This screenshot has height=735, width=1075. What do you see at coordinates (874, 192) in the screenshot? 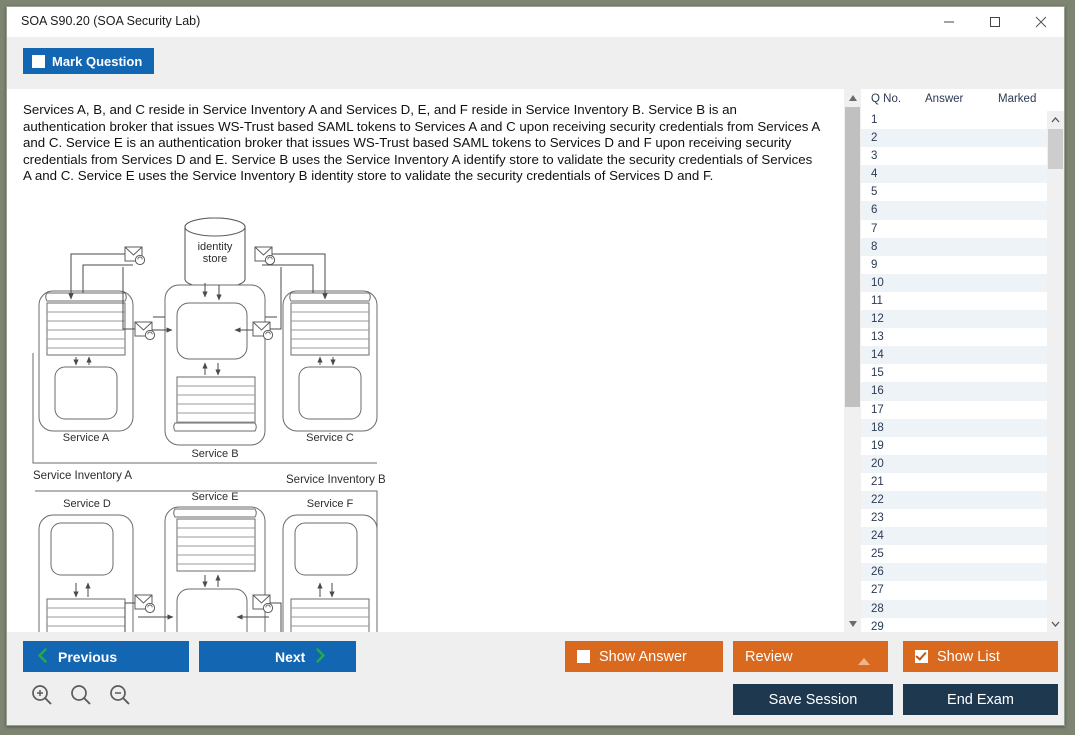
I see `cell-qno: 5` at bounding box center [874, 192].